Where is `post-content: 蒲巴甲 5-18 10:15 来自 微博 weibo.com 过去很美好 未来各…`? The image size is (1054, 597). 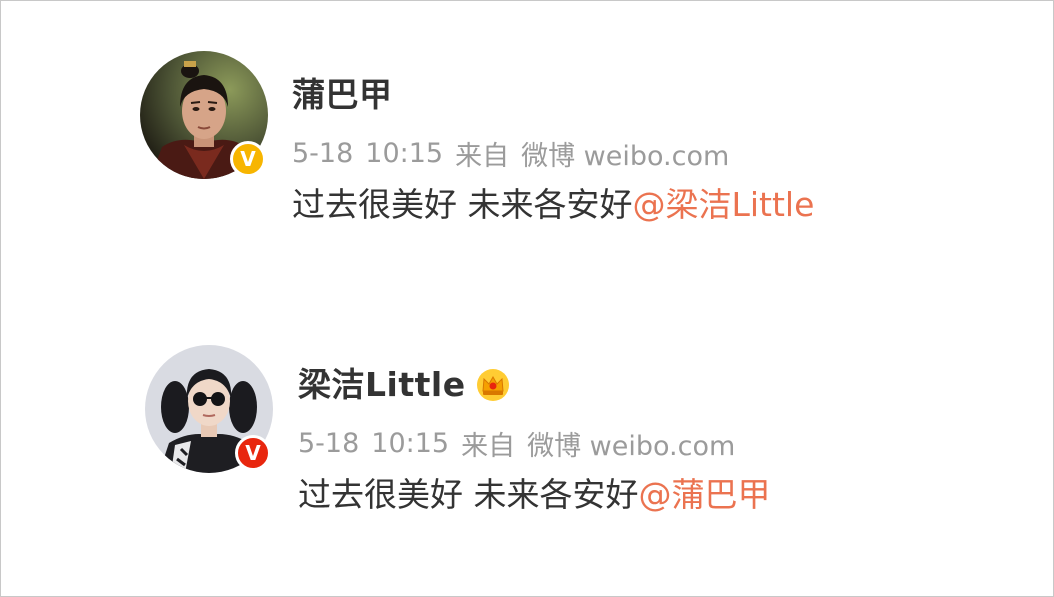 post-content: 蒲巴甲 5-18 10:15 来自 微博 weibo.com 过去很美好 未来各… is located at coordinates (553, 149).